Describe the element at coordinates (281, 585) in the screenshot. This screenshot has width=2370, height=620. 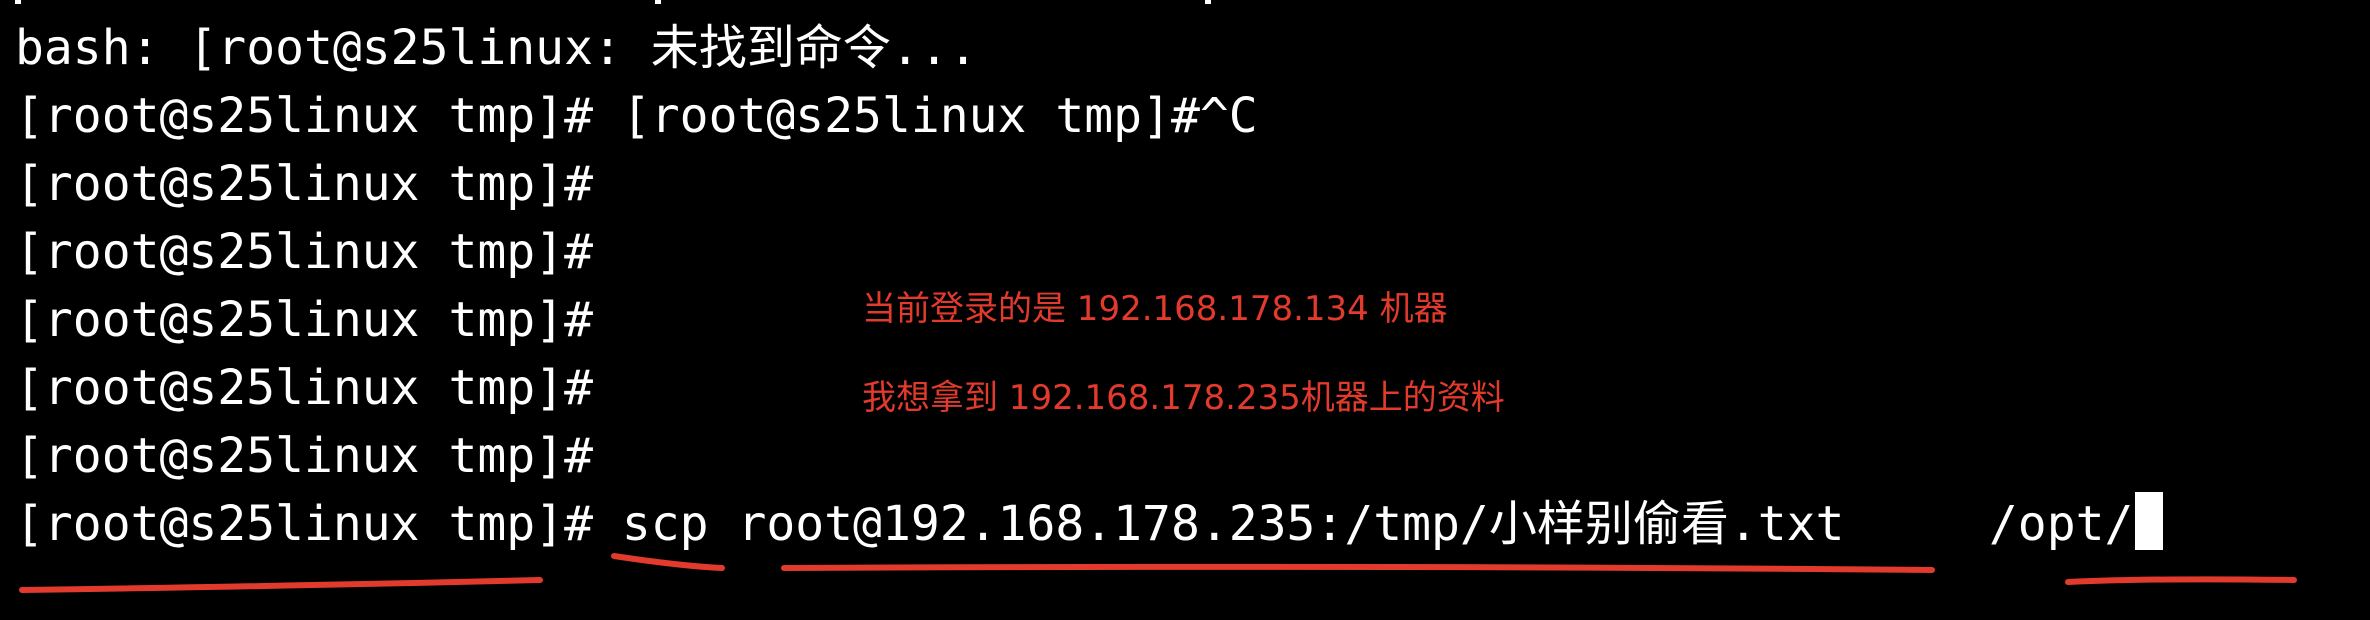
I see `underline-prompt` at that location.